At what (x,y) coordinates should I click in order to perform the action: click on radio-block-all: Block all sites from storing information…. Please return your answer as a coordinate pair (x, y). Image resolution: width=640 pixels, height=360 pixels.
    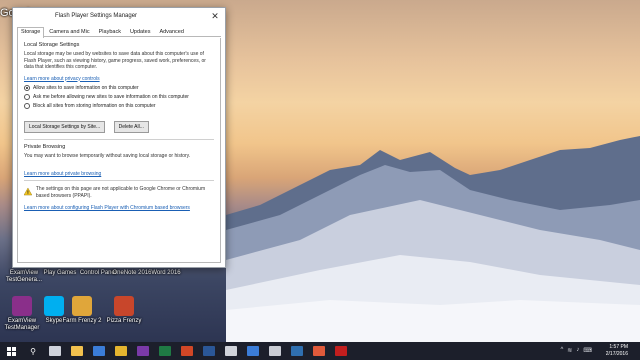
    Looking at the image, I should click on (119, 105).